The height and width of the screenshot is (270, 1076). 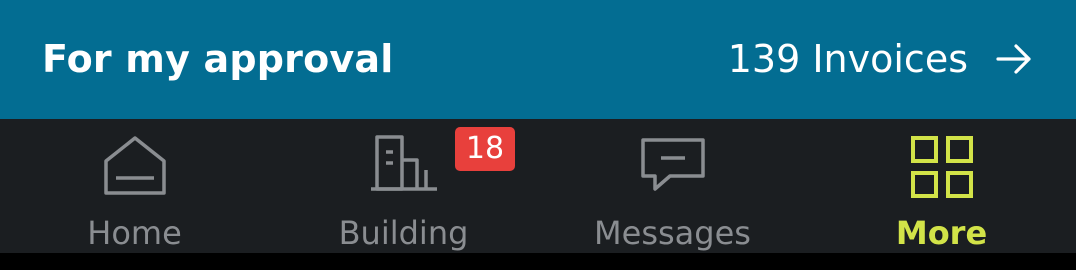 I want to click on tab-messages: Messages, so click(x=672, y=186).